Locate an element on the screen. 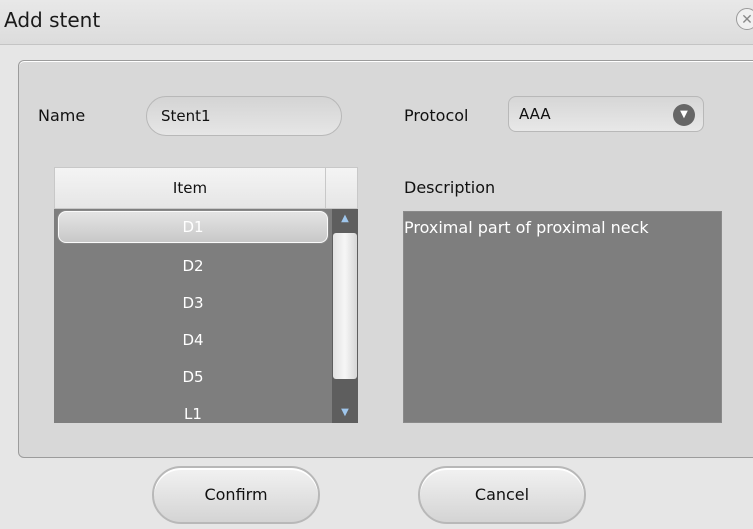  list-item: L1 is located at coordinates (193, 409).